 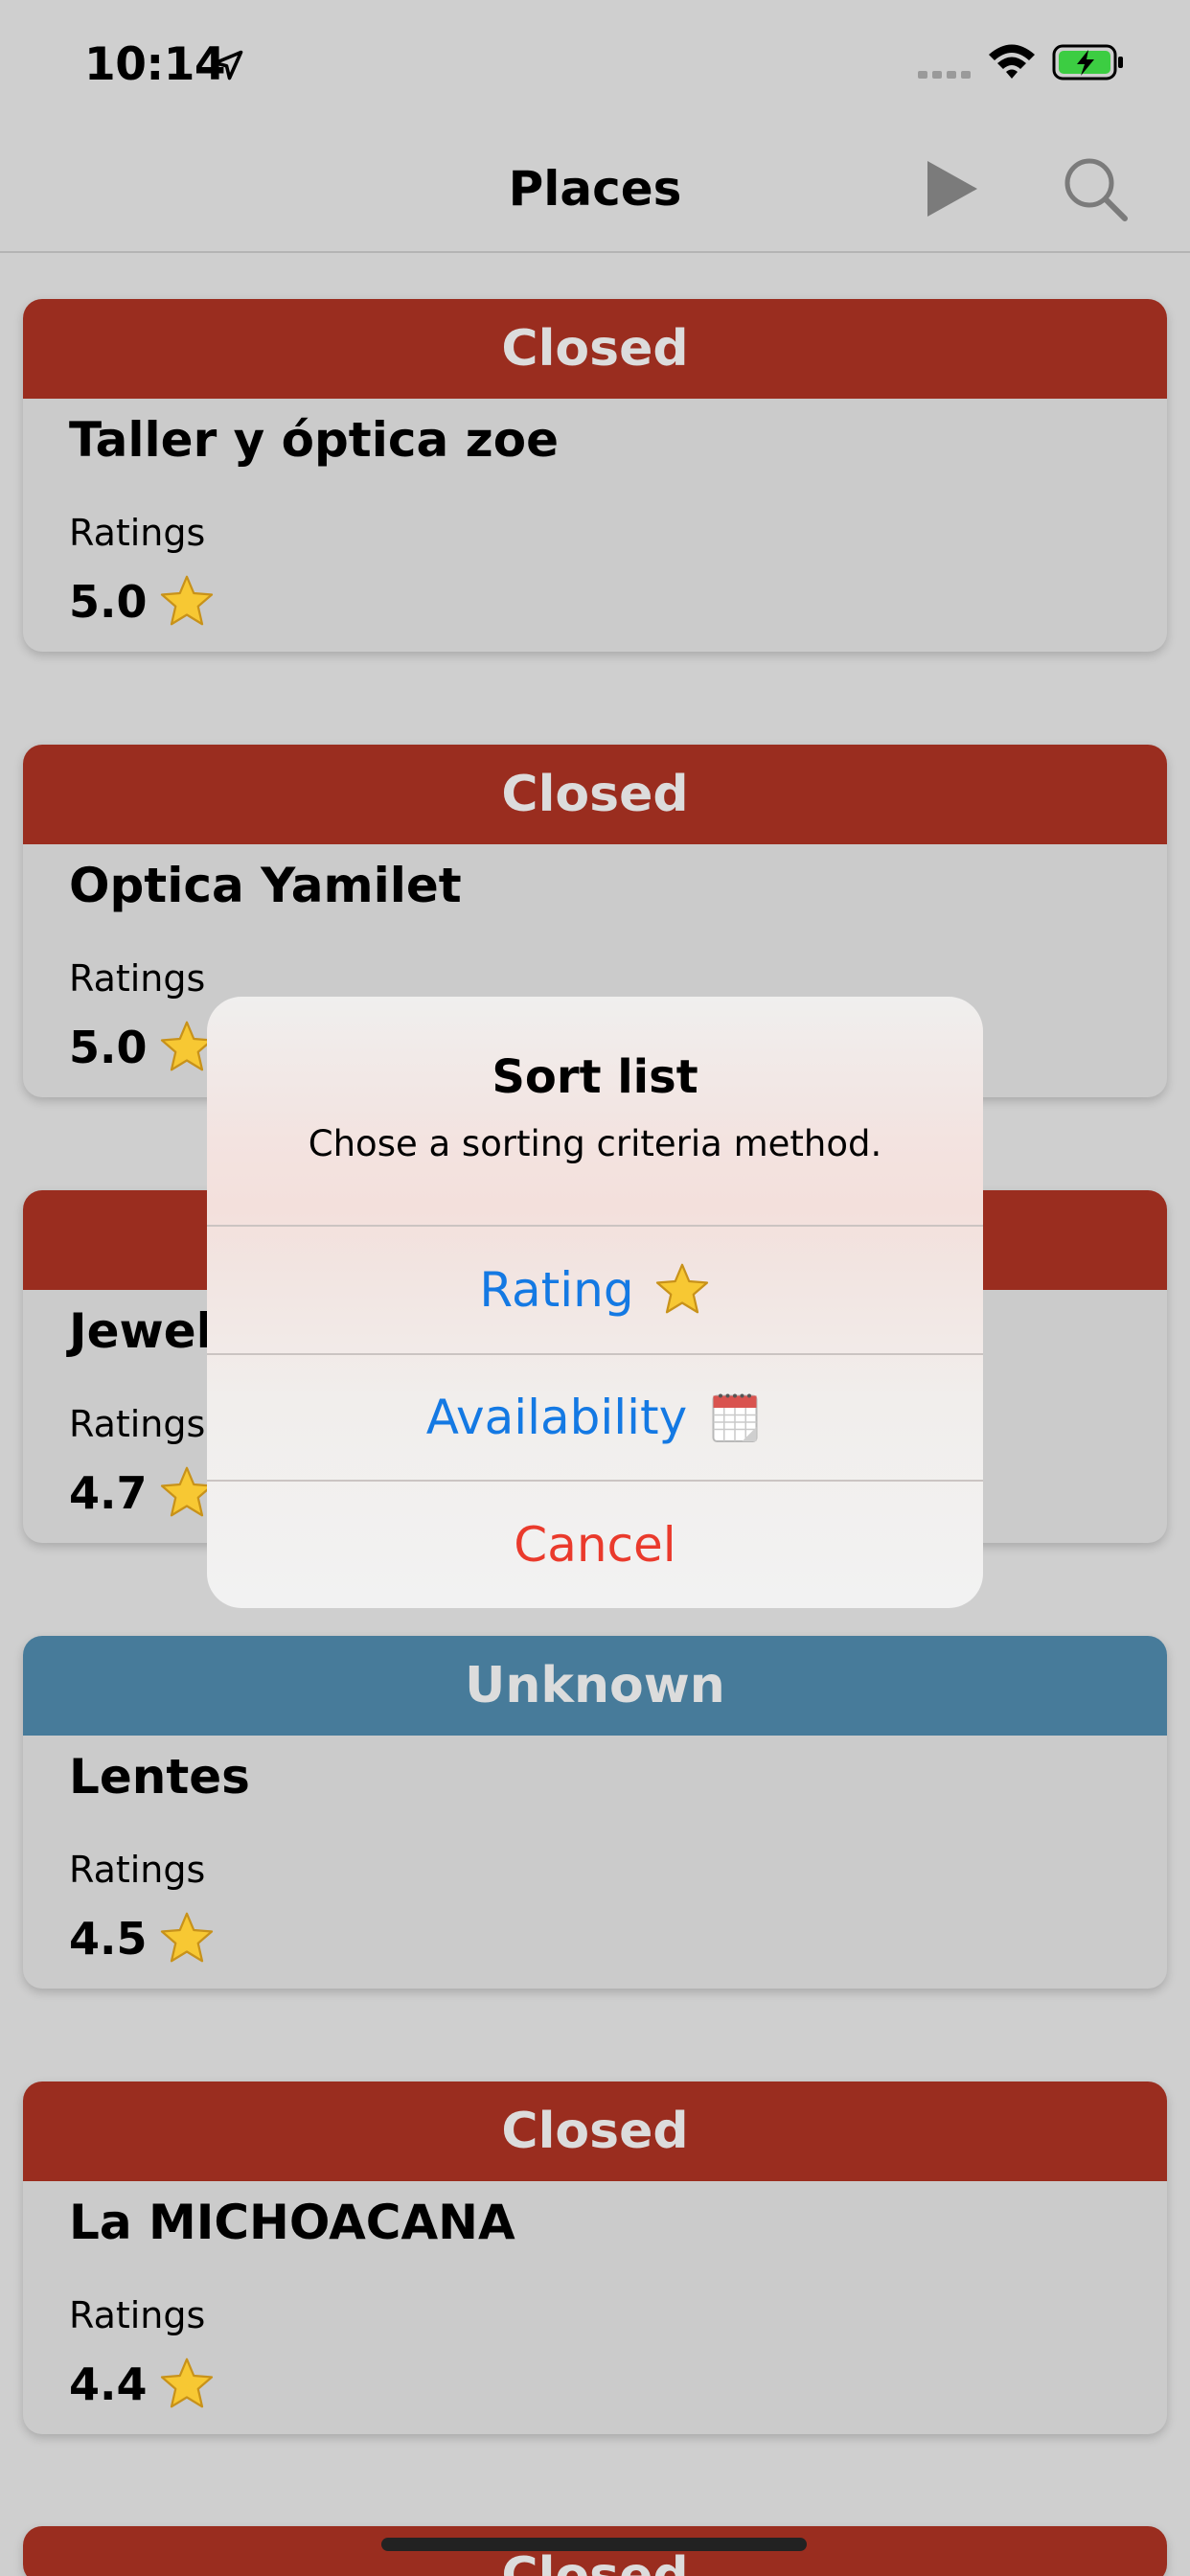 What do you see at coordinates (595, 63) in the screenshot?
I see `status-bar: 10:14` at bounding box center [595, 63].